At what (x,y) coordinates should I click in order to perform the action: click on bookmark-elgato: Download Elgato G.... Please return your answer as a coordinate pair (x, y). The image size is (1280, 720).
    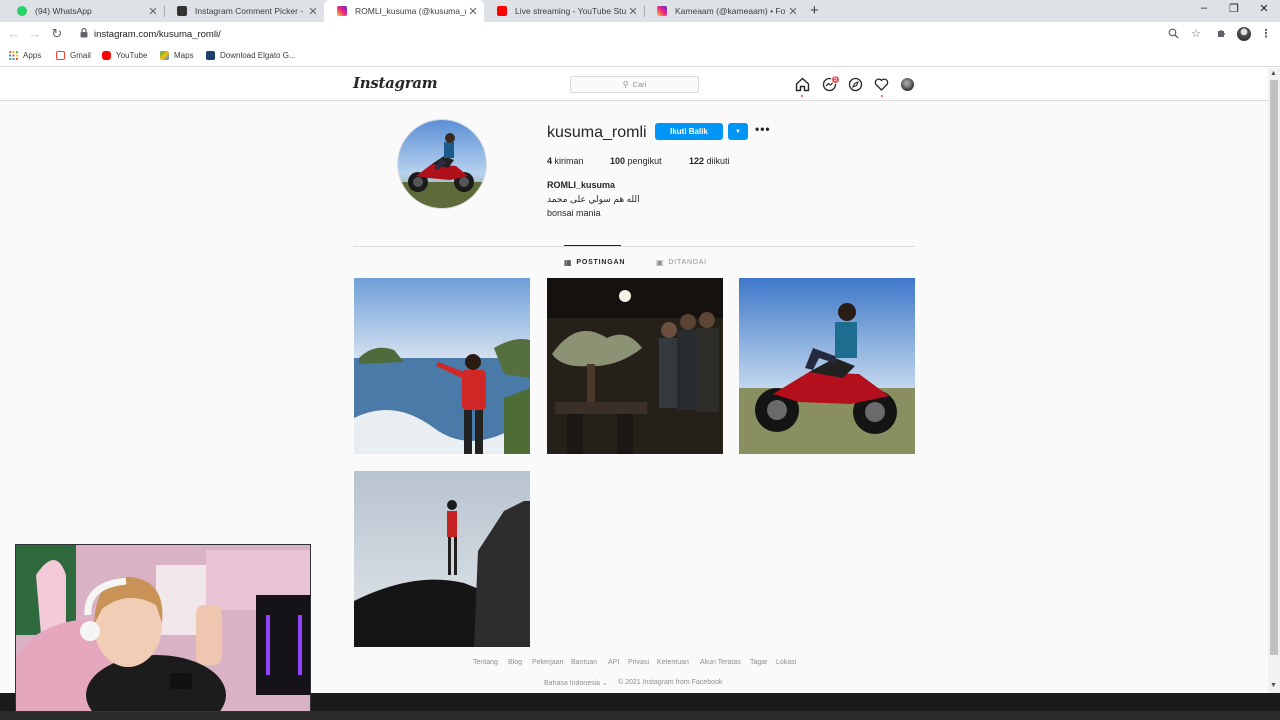
    Looking at the image, I should click on (251, 55).